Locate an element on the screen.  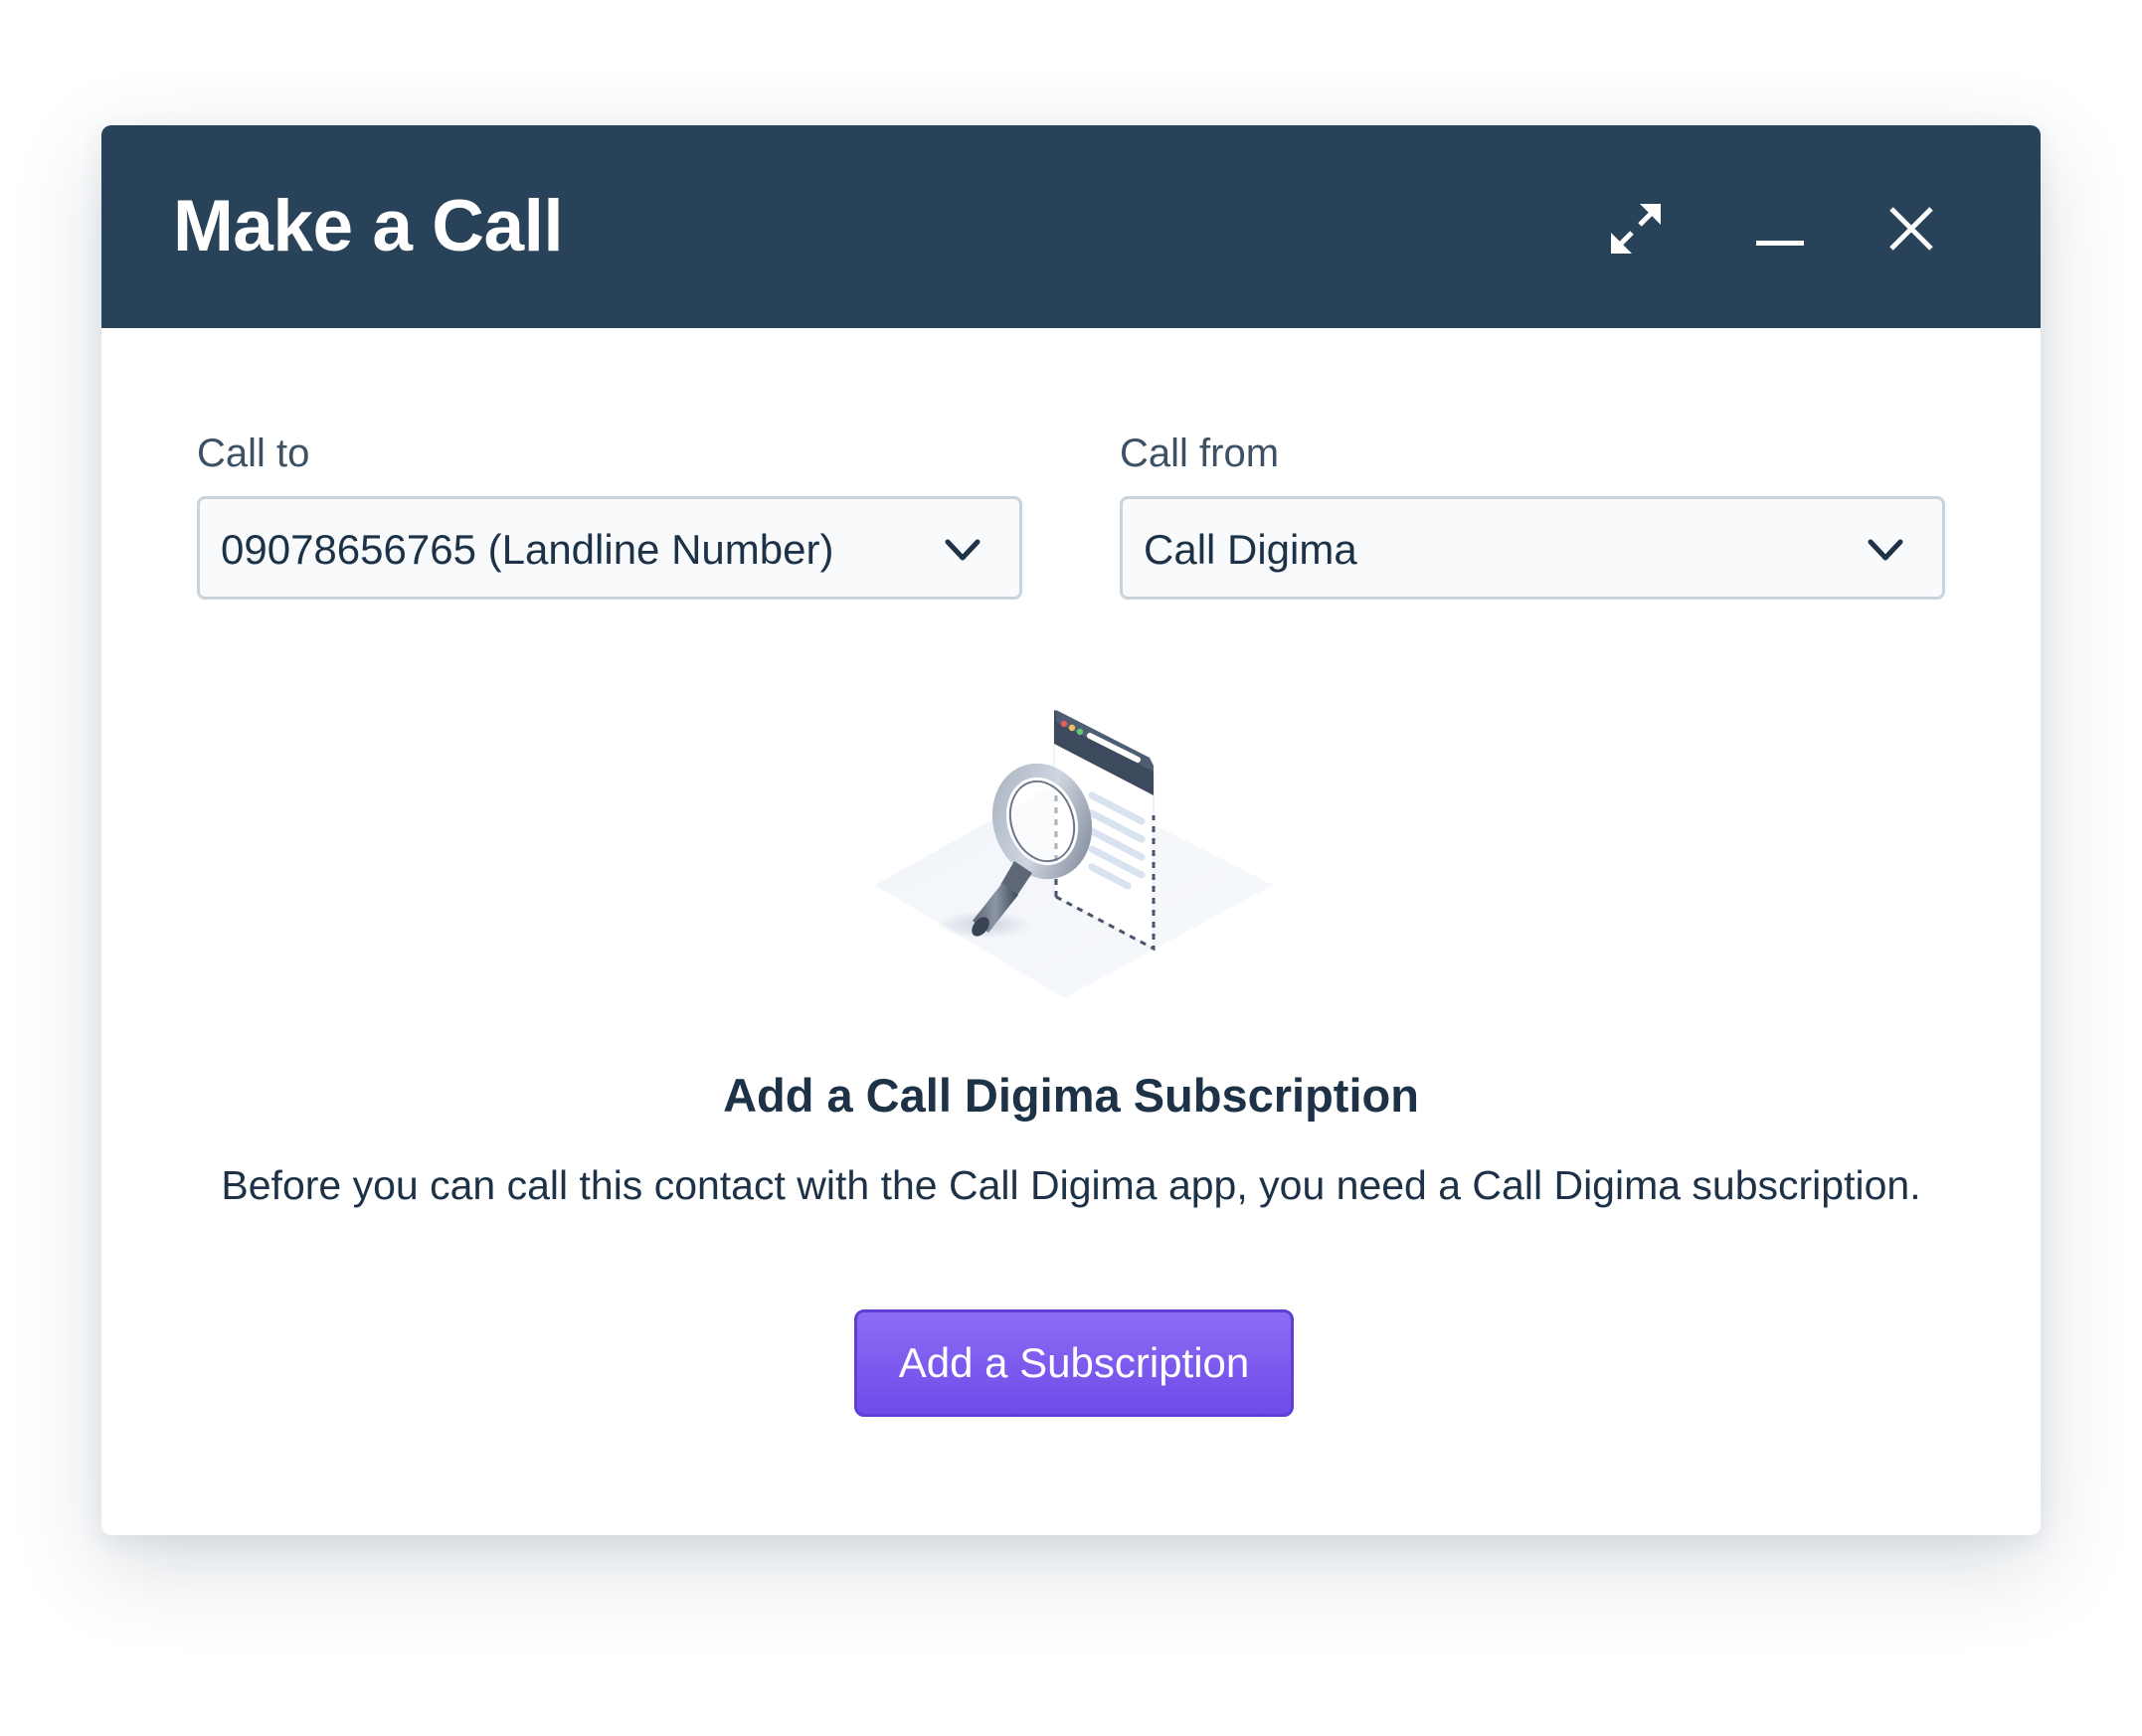
expand-arrows-icon is located at coordinates (1636, 229).